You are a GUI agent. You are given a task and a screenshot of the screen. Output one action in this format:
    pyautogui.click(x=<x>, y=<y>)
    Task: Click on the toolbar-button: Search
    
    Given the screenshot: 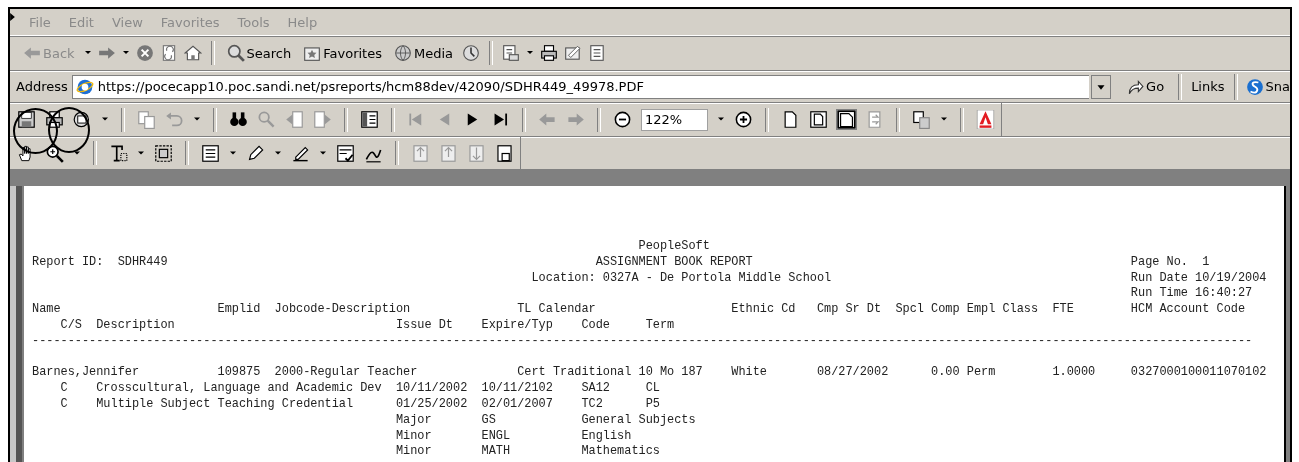 What is the action you would take?
    pyautogui.click(x=259, y=53)
    